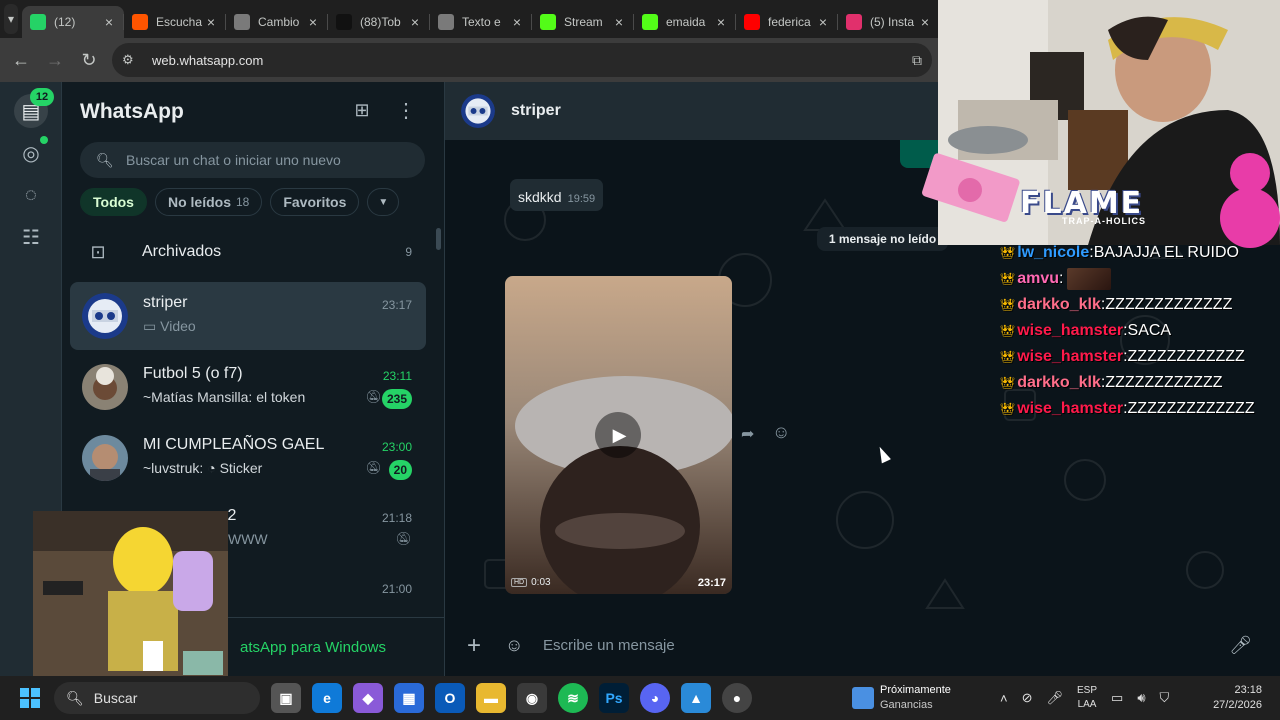 This screenshot has height=720, width=1280. Describe the element at coordinates (1087, 698) in the screenshot. I see `language-indicator: ESP LAA` at that location.